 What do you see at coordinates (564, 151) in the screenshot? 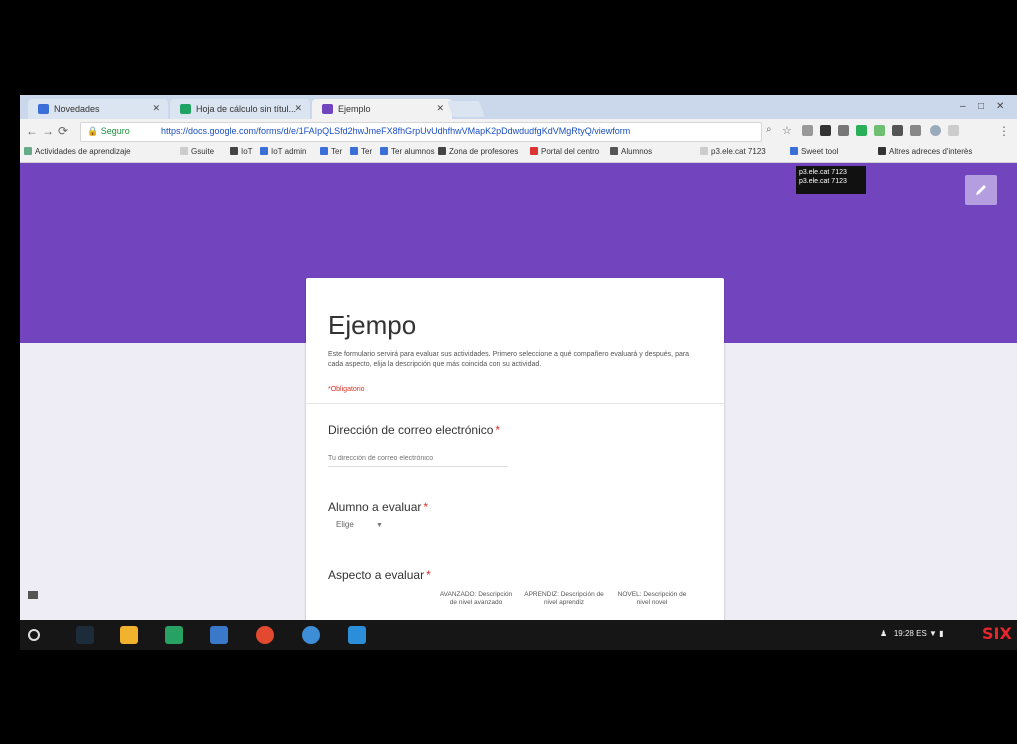
I see `bookmark-item: Portal del centro` at bounding box center [564, 151].